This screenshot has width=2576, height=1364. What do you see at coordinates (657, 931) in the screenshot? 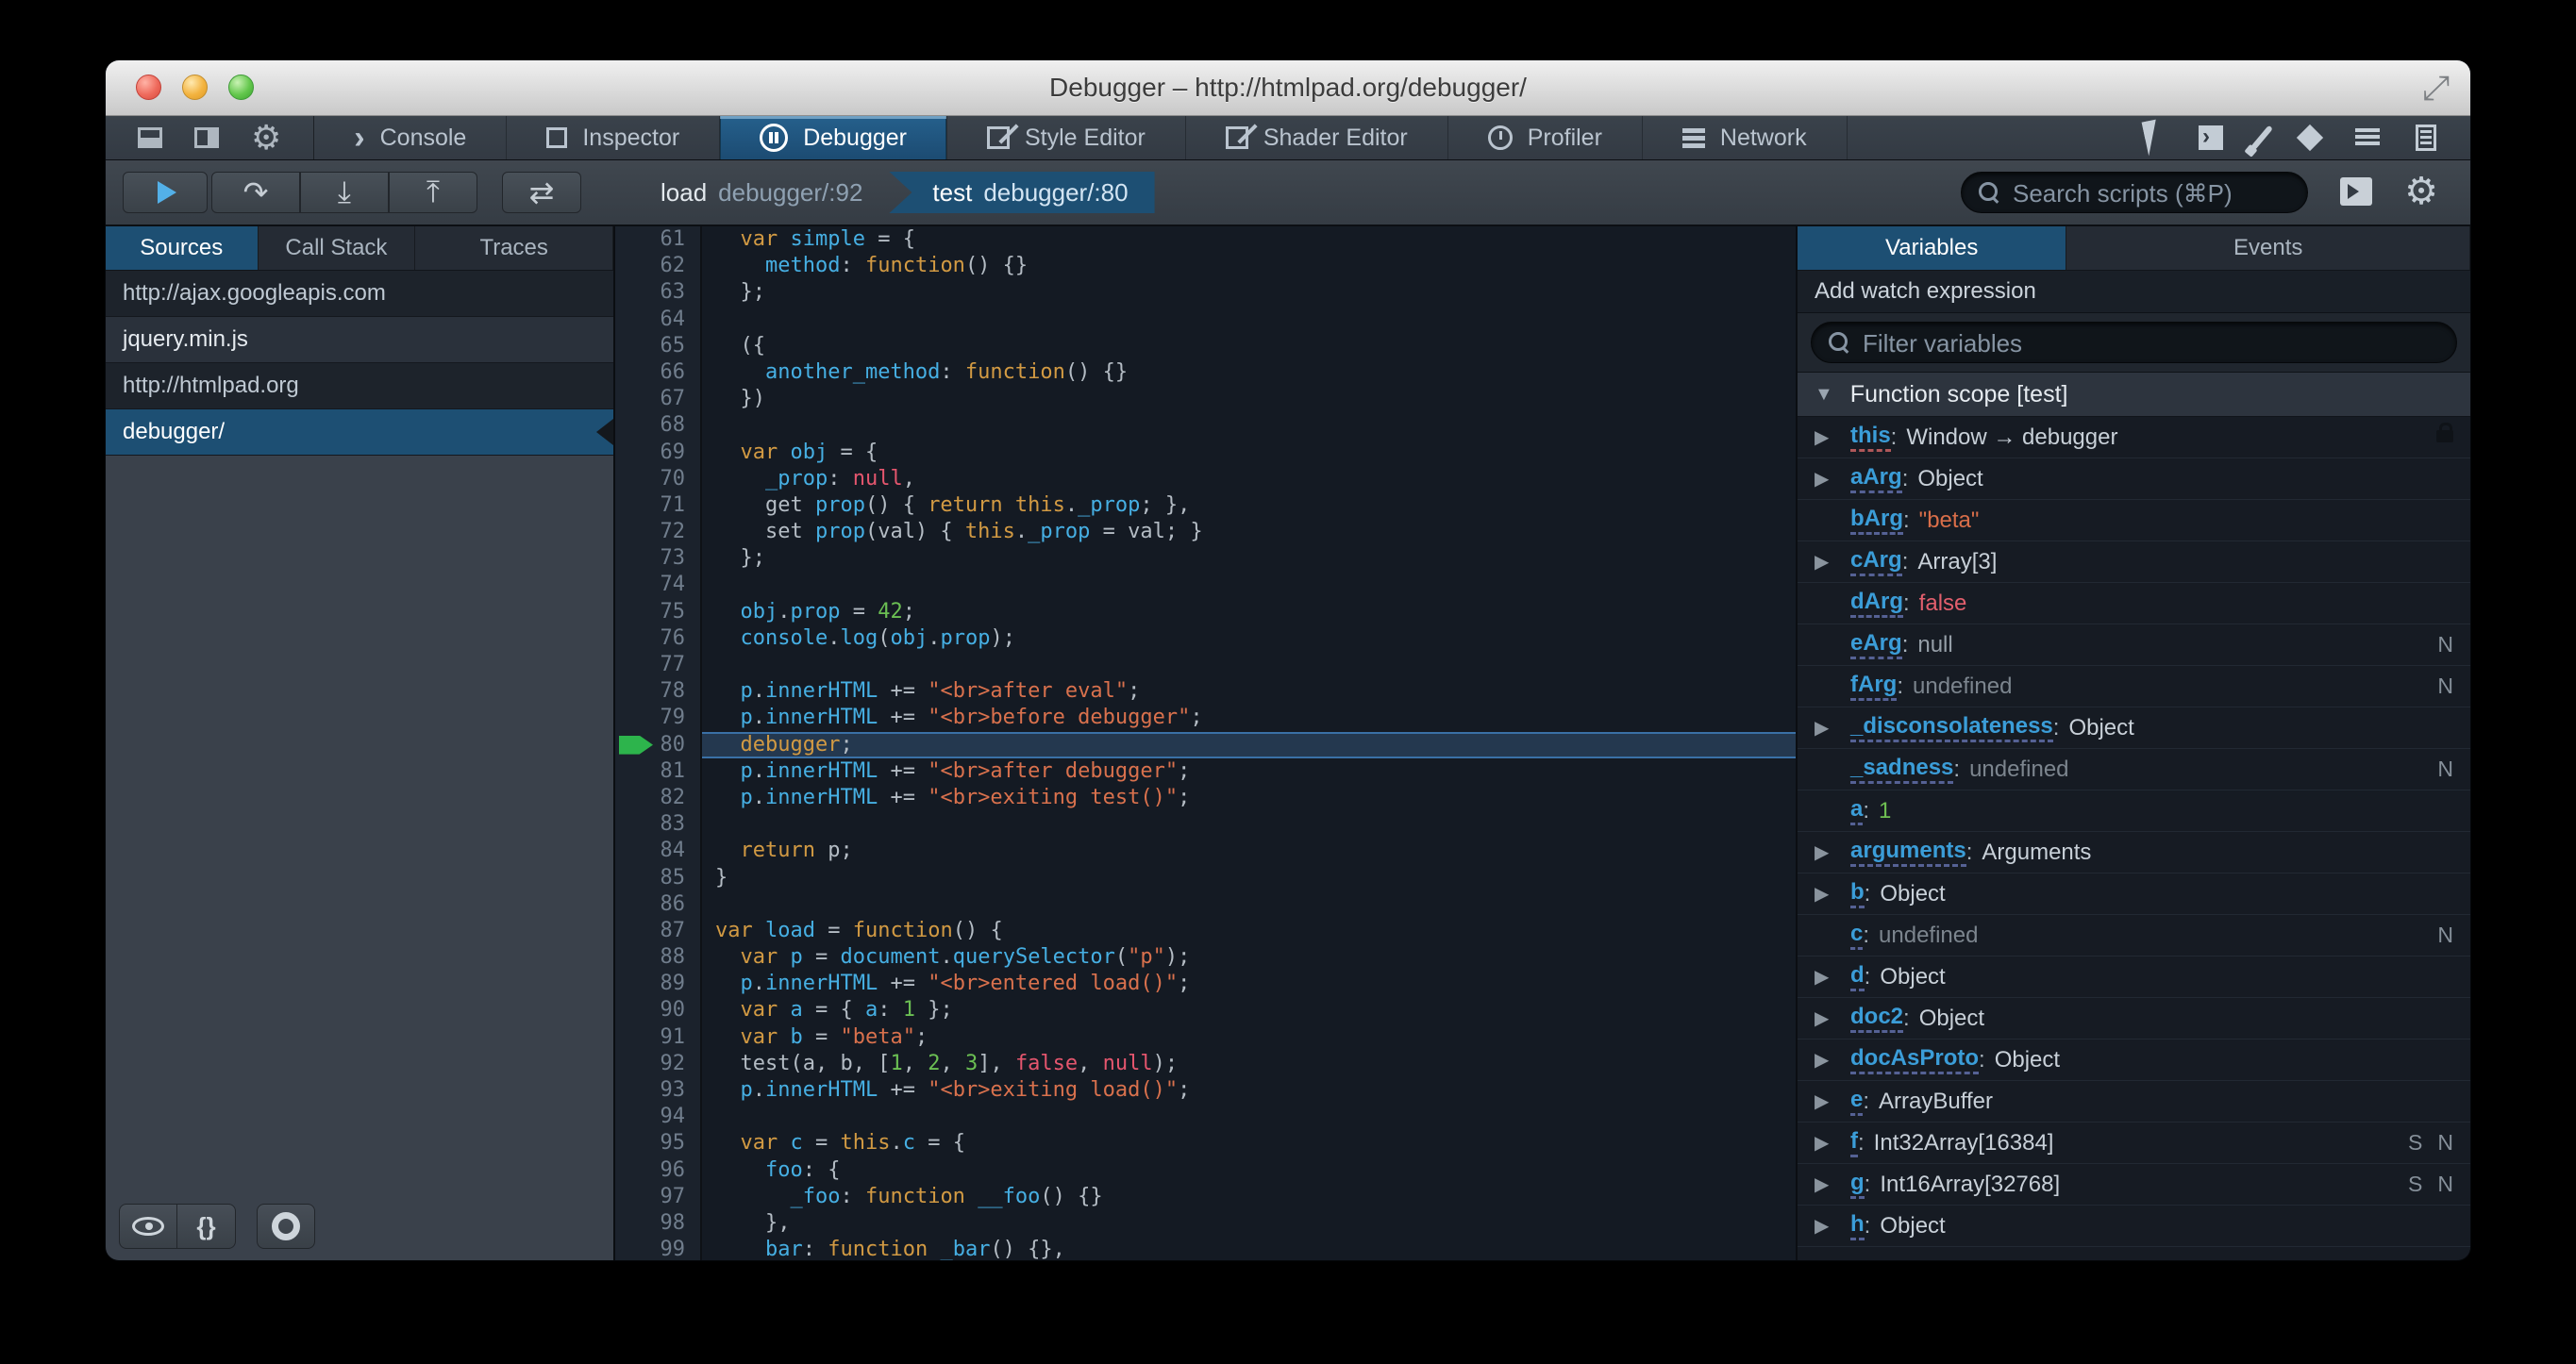
I see `gutter-line-number: 87` at bounding box center [657, 931].